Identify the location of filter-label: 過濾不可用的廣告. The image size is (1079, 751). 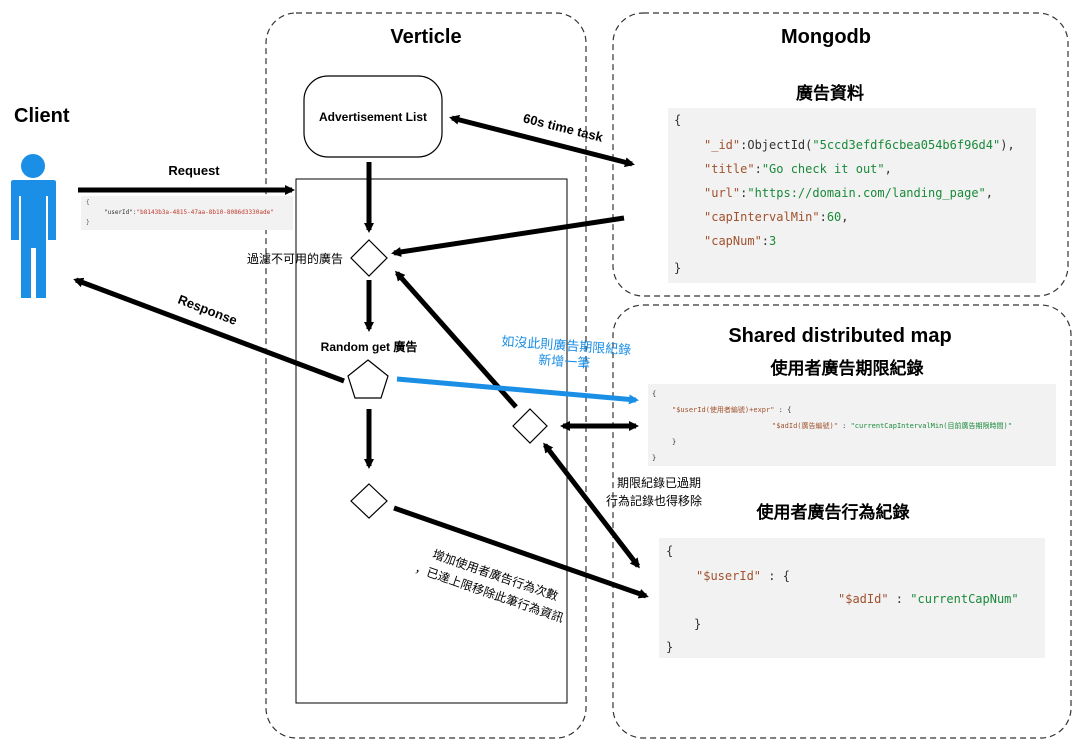
(295, 258).